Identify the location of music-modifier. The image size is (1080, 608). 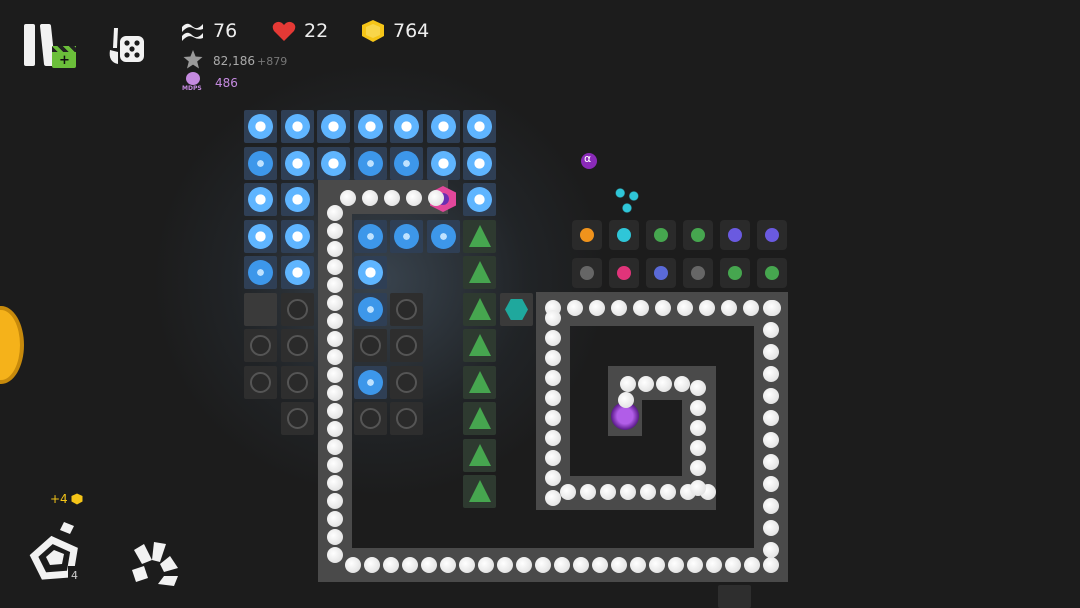
(624, 273).